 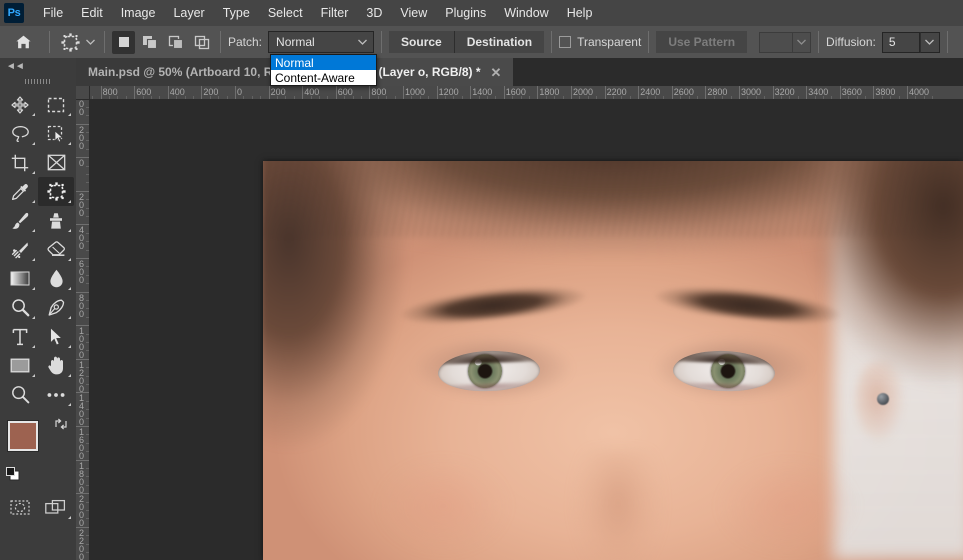 What do you see at coordinates (20, 507) in the screenshot?
I see `quick-mask-tool` at bounding box center [20, 507].